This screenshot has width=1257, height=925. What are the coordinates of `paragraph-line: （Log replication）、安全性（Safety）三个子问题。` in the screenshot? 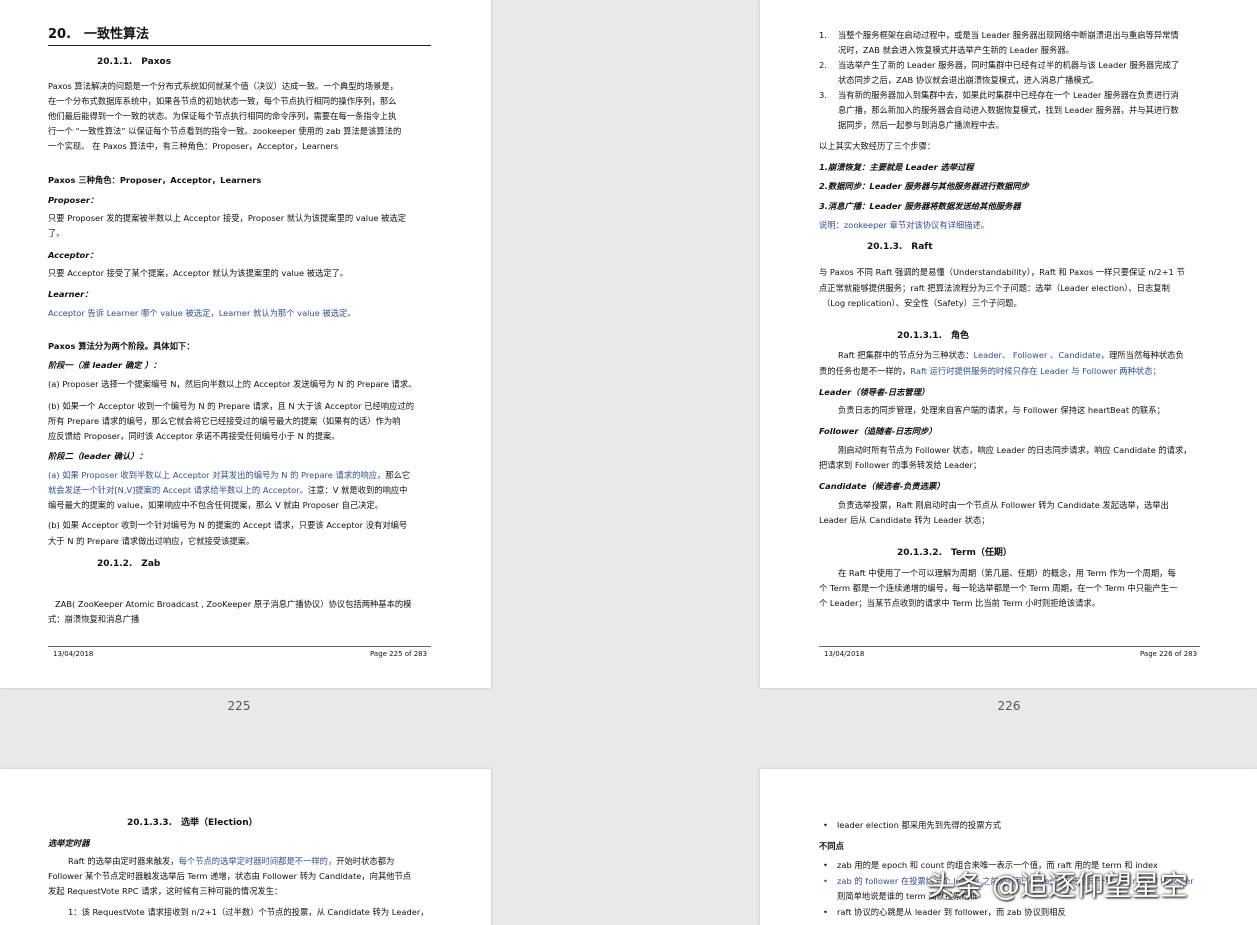 It's located at (922, 303).